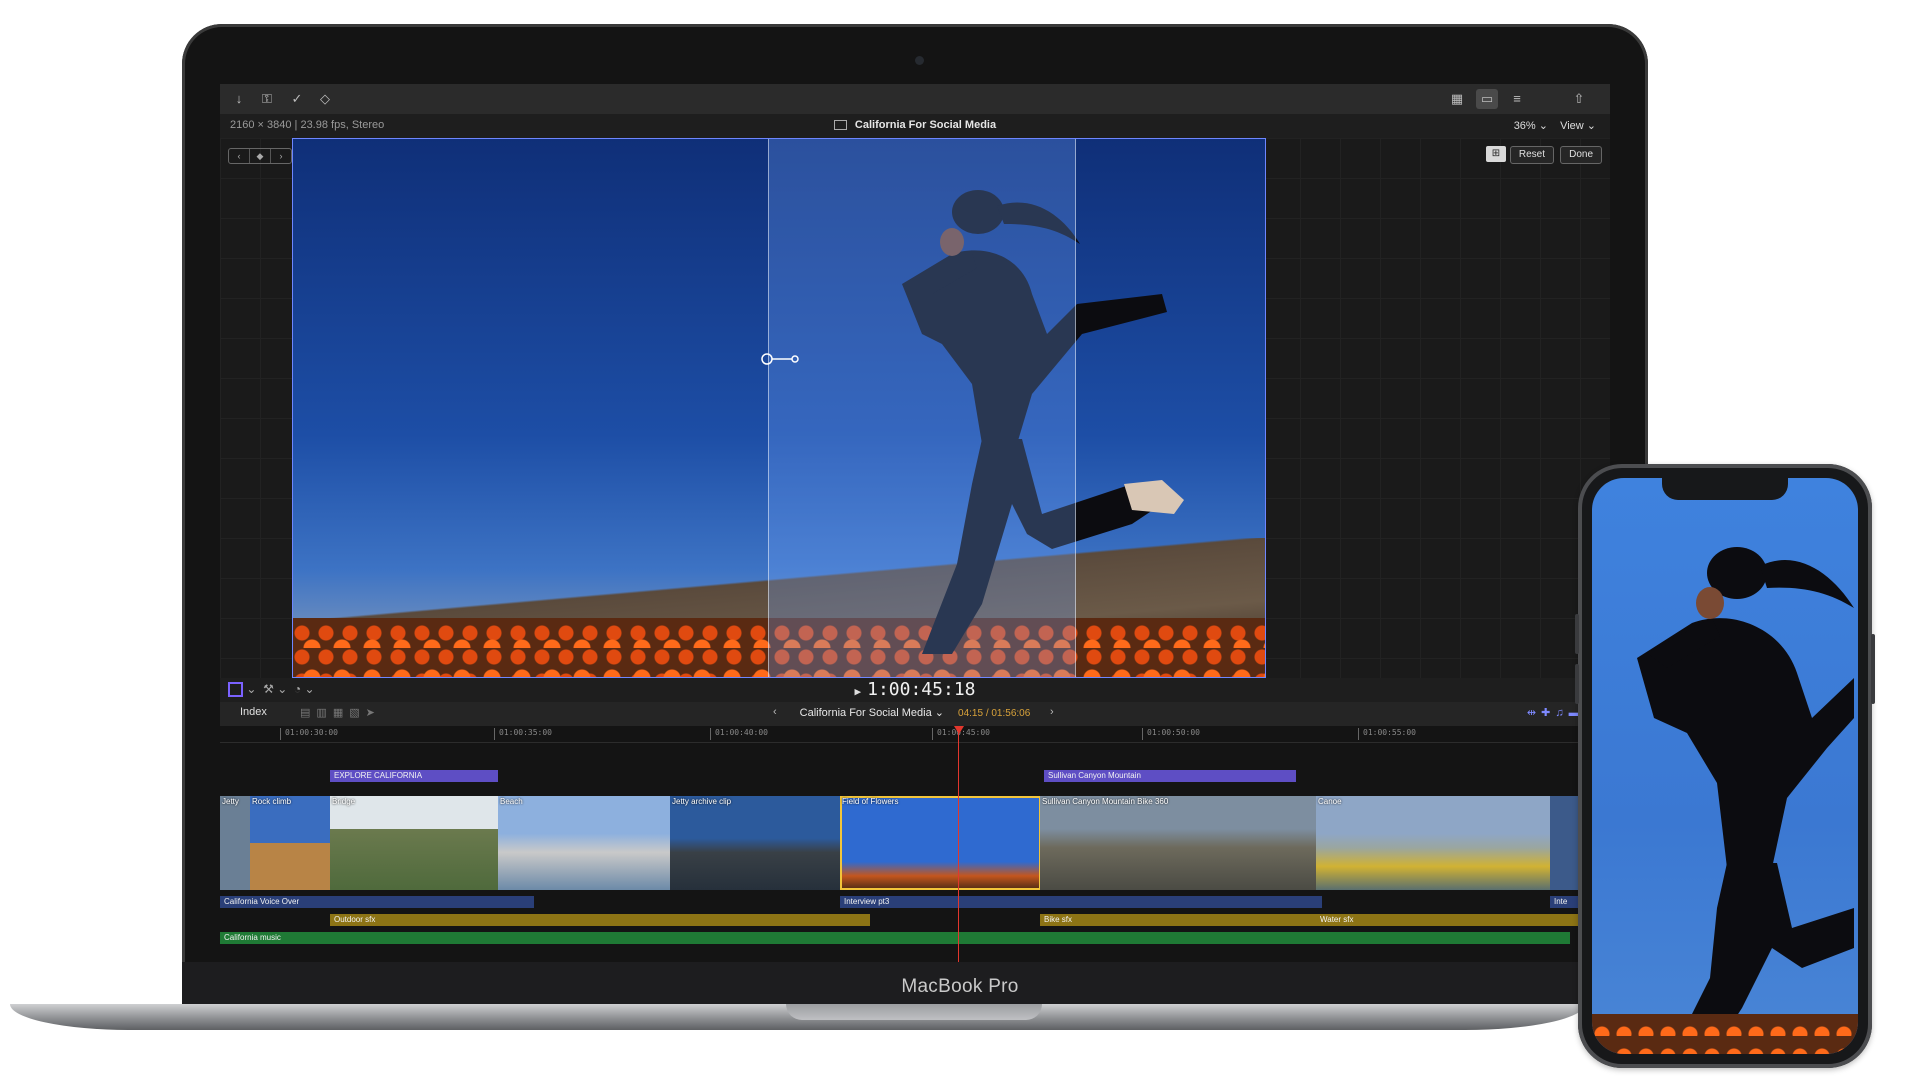 This screenshot has width=1920, height=1080. Describe the element at coordinates (940, 843) in the screenshot. I see `clip-selected: Field of Flowers` at that location.